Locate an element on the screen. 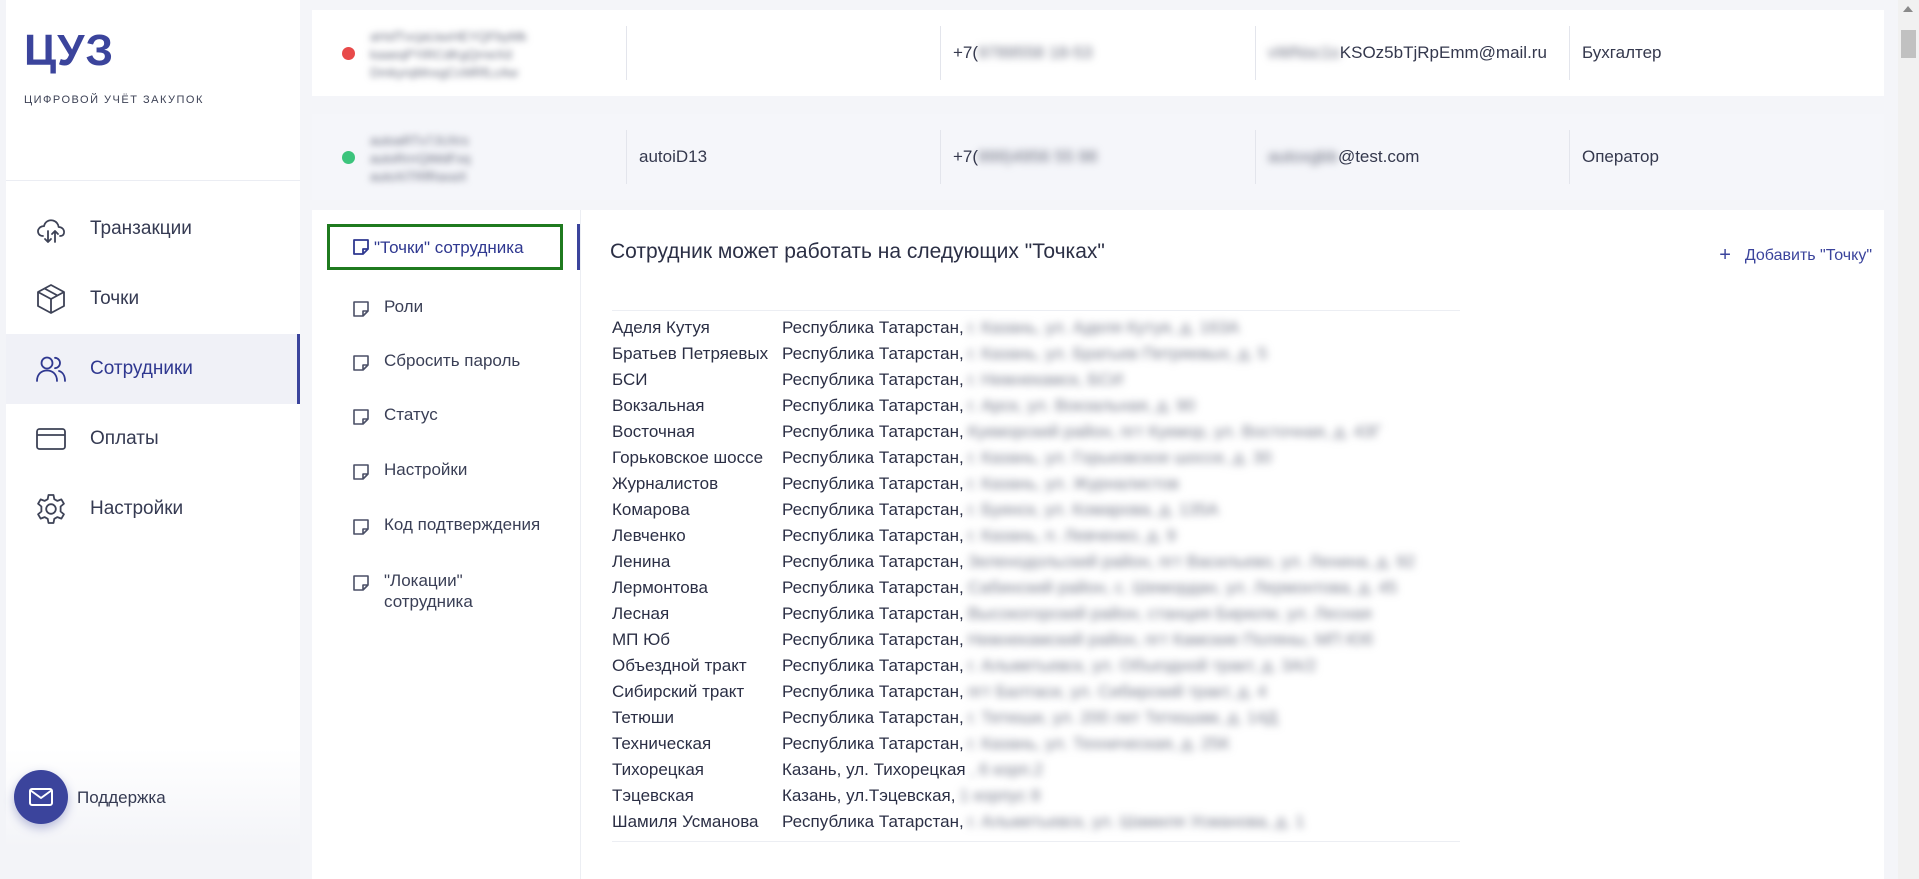 This screenshot has width=1919, height=879. point-address-hidden: г. Нижнекамск, БСИ is located at coordinates (1045, 379).